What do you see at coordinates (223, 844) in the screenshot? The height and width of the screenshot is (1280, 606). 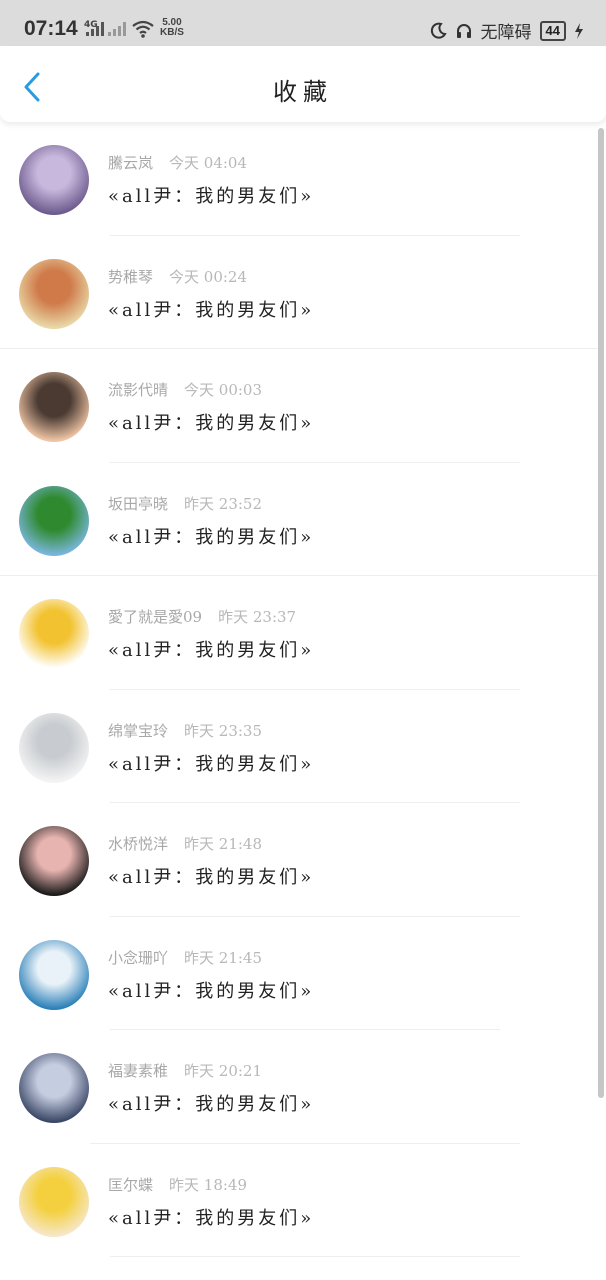 I see `timestamp: 昨天 21:48` at bounding box center [223, 844].